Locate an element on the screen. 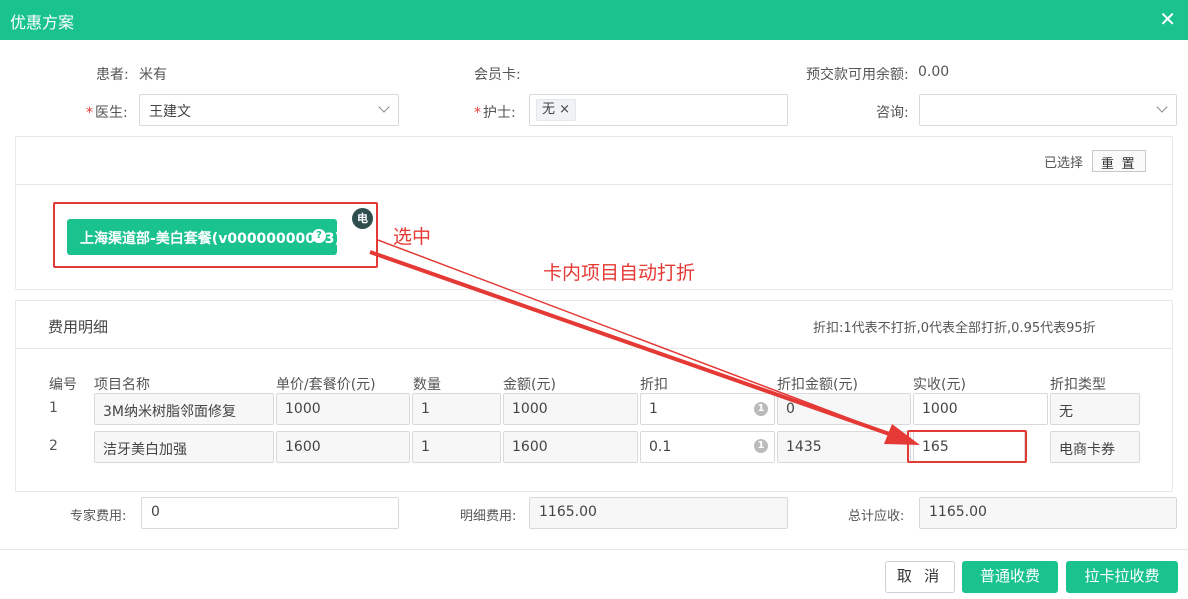 The height and width of the screenshot is (599, 1188). nurse-label: * 护士: is located at coordinates (495, 112).